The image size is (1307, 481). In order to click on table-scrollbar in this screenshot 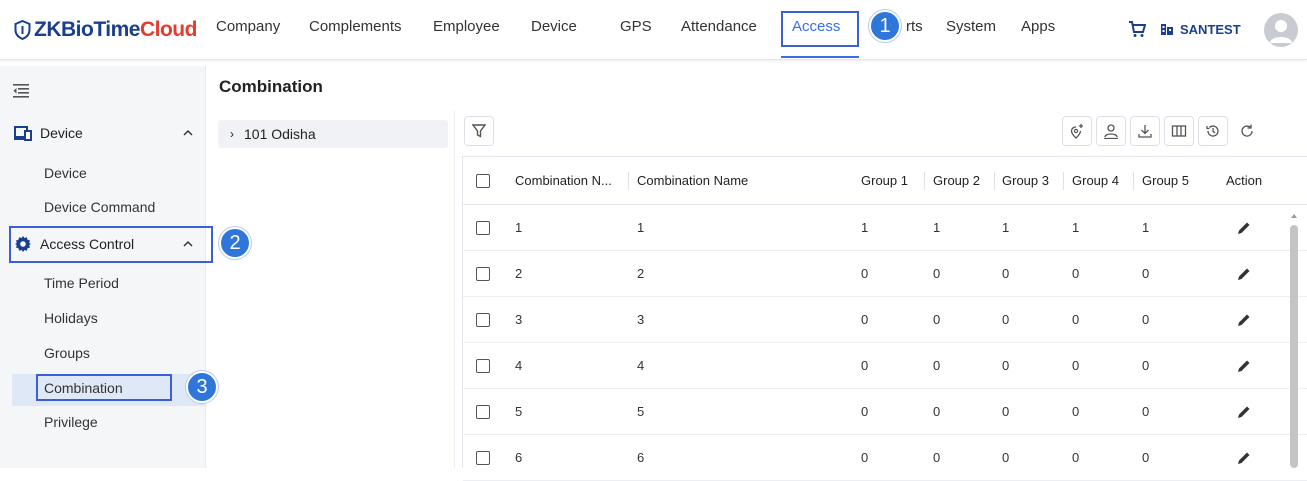, I will do `click(1294, 346)`.